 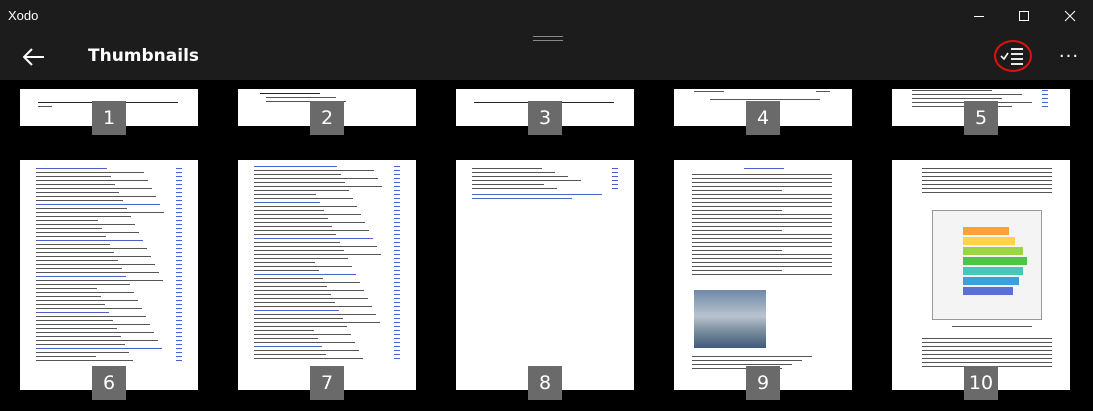 What do you see at coordinates (109, 383) in the screenshot?
I see `page-number: 6` at bounding box center [109, 383].